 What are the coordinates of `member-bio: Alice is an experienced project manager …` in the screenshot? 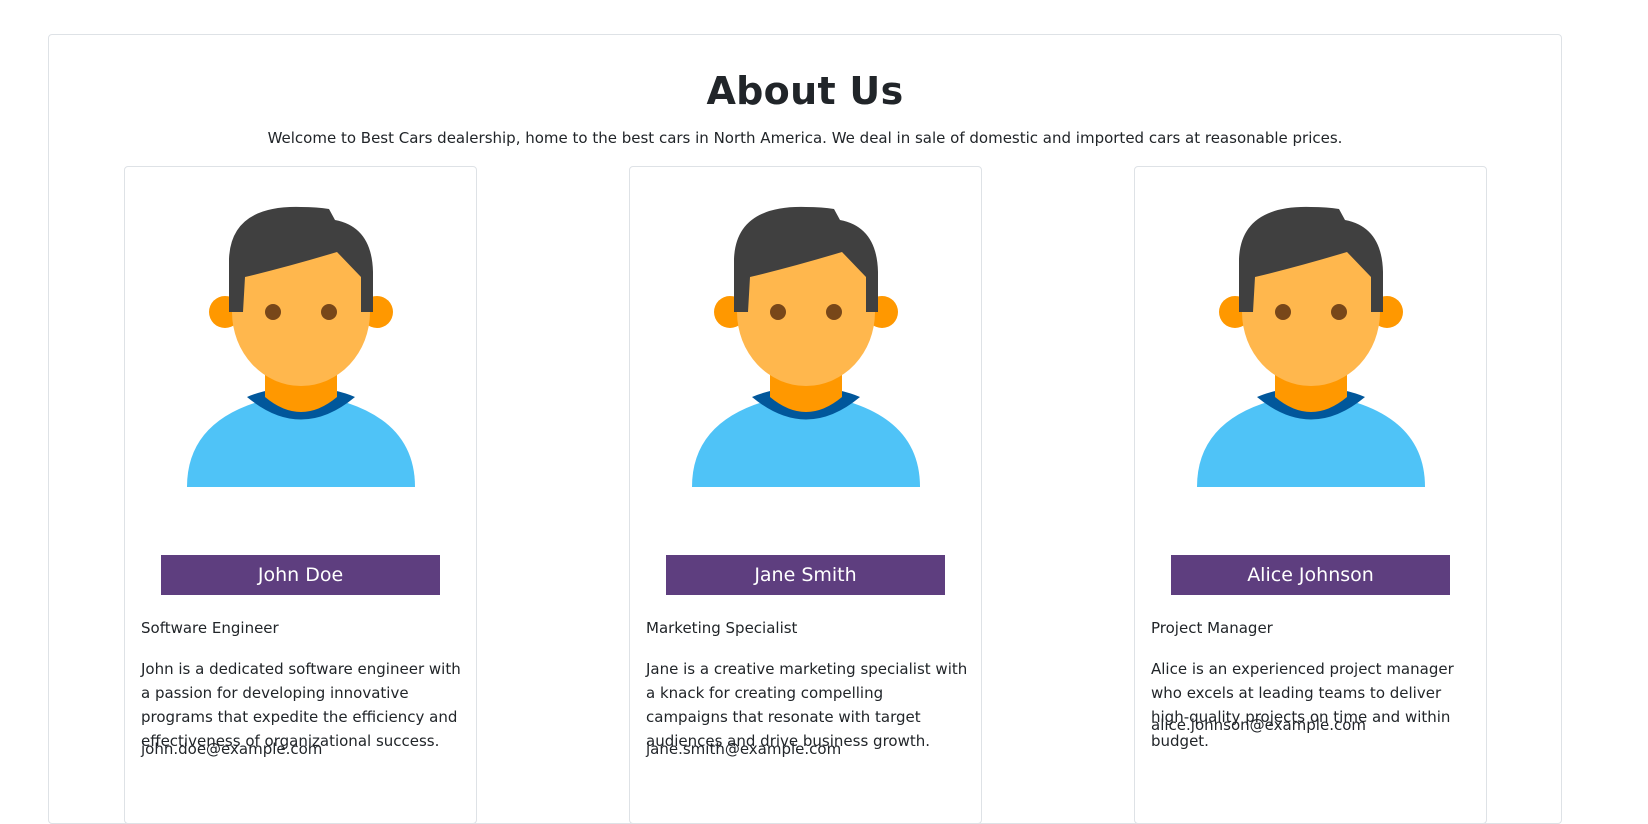 It's located at (1302, 705).